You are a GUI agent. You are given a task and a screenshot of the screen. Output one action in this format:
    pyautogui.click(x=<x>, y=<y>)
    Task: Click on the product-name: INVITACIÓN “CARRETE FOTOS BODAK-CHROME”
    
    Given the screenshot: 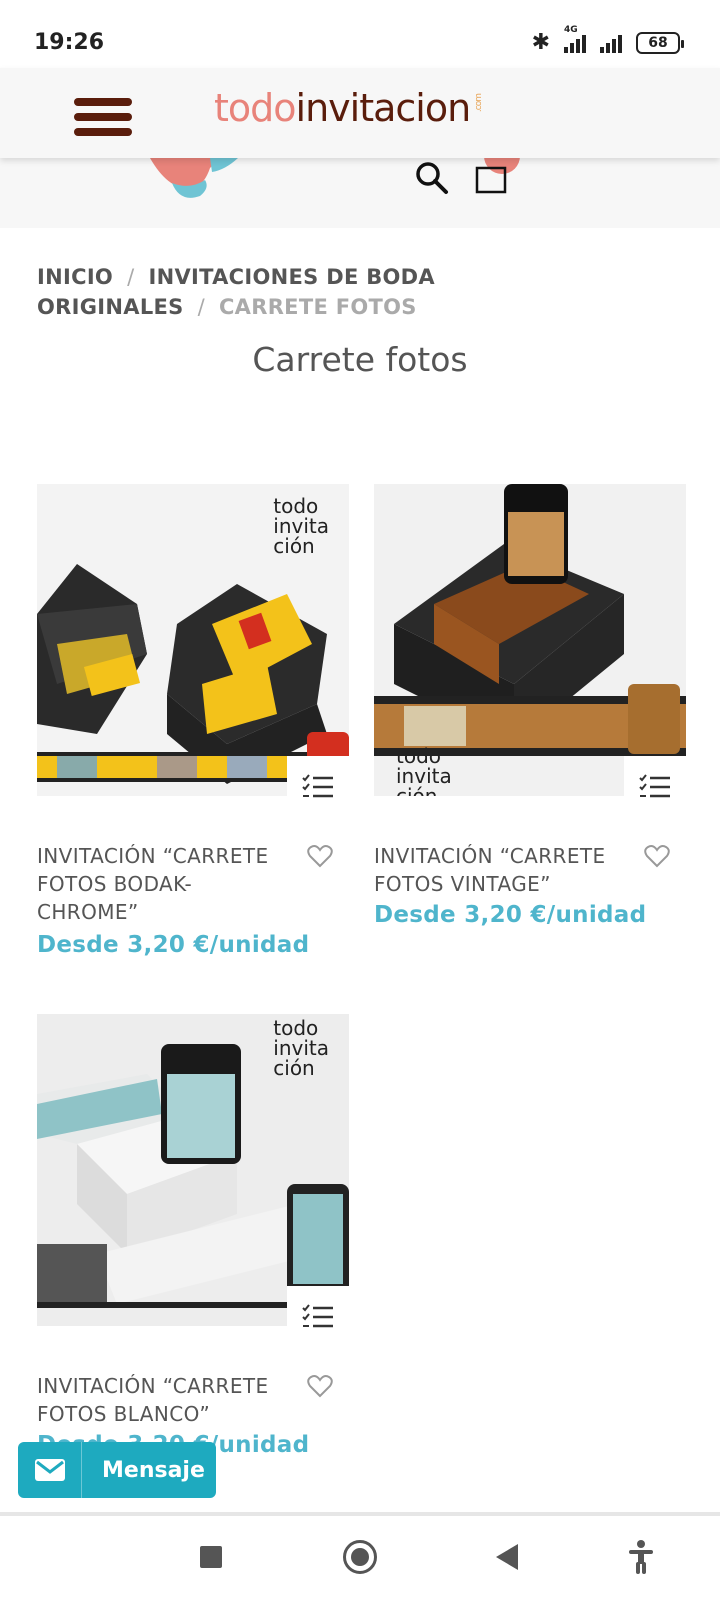 What is the action you would take?
    pyautogui.click(x=162, y=884)
    